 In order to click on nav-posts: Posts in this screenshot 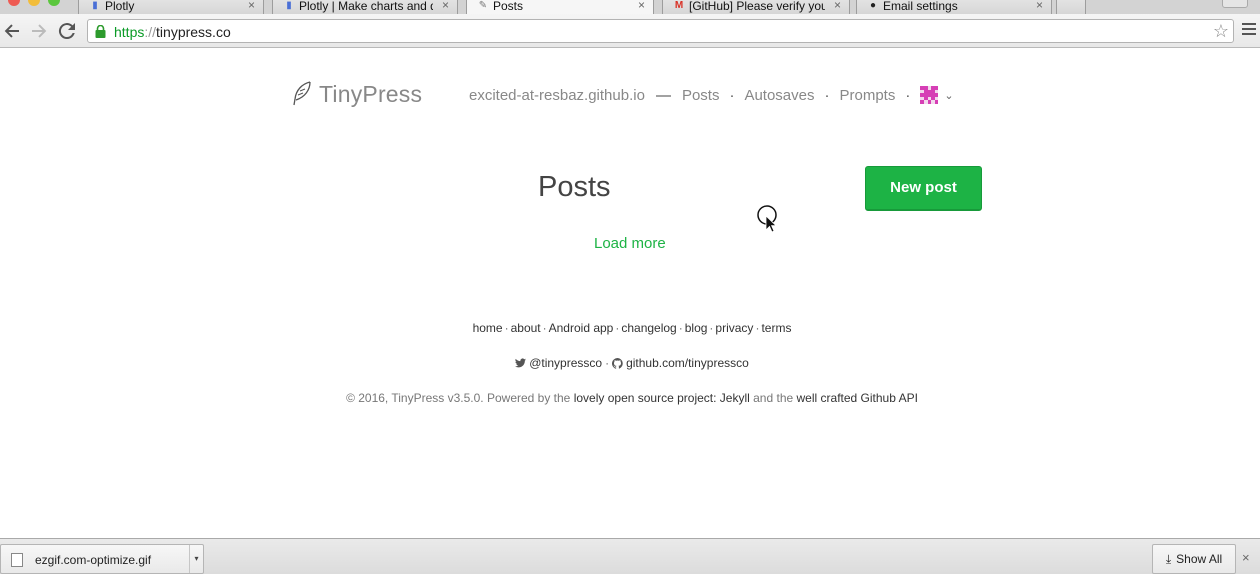, I will do `click(701, 95)`.